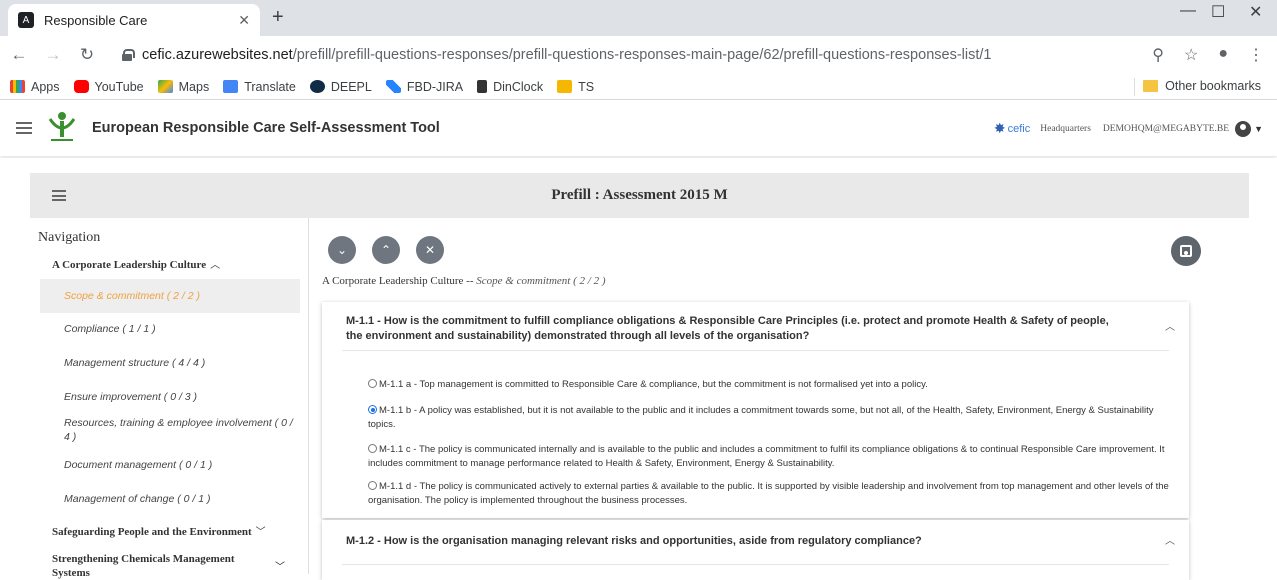 The image size is (1277, 580). Describe the element at coordinates (17, 86) in the screenshot. I see `apps-grid-icon` at that location.